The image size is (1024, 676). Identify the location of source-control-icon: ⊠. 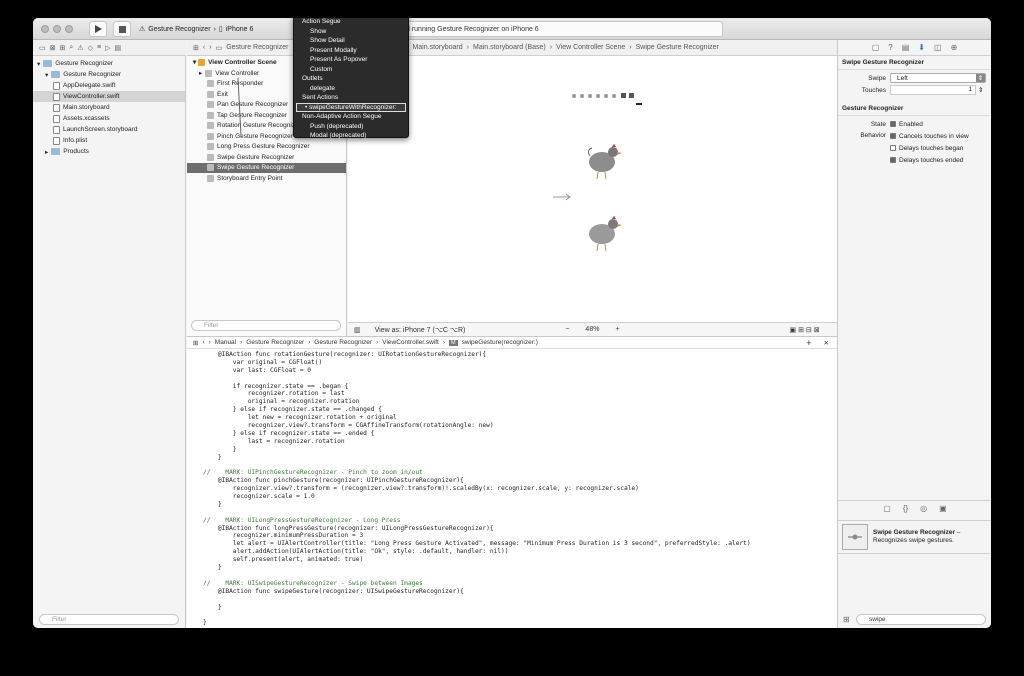
(53, 48).